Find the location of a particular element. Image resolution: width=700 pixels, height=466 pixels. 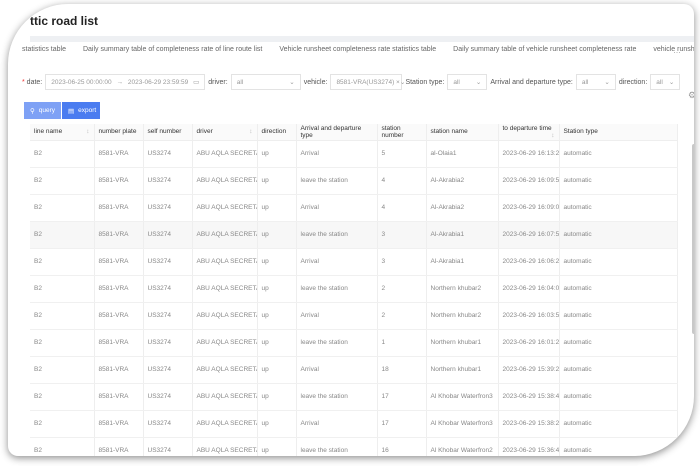

table-cell: Northern khubar1 is located at coordinates (462, 370).